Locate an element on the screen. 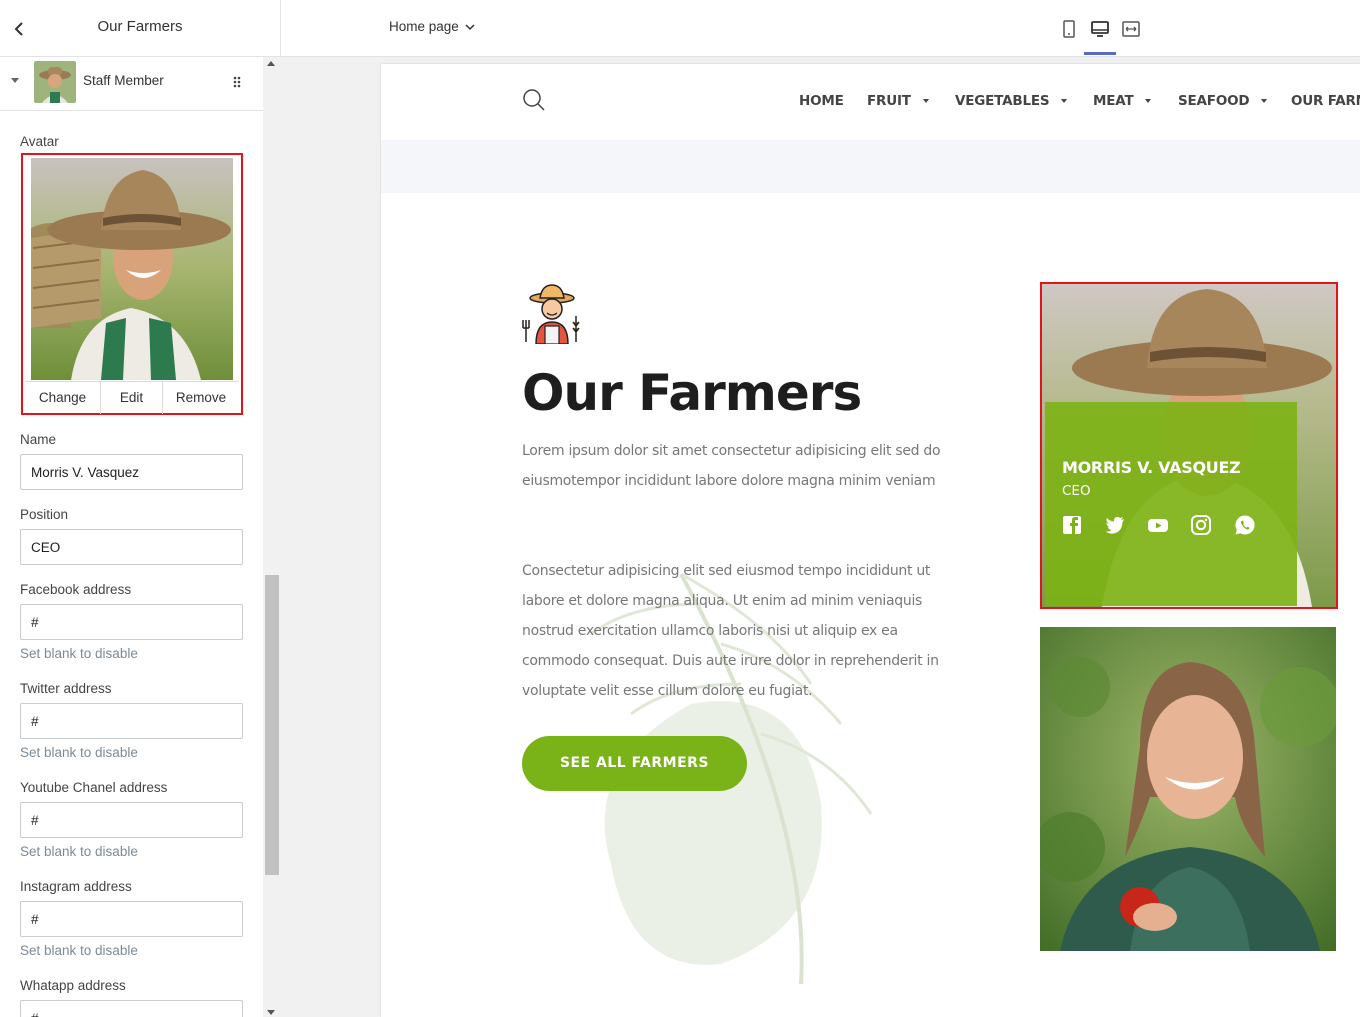 This screenshot has height=1017, width=1360. sidebar-scrollbar is located at coordinates (272, 537).